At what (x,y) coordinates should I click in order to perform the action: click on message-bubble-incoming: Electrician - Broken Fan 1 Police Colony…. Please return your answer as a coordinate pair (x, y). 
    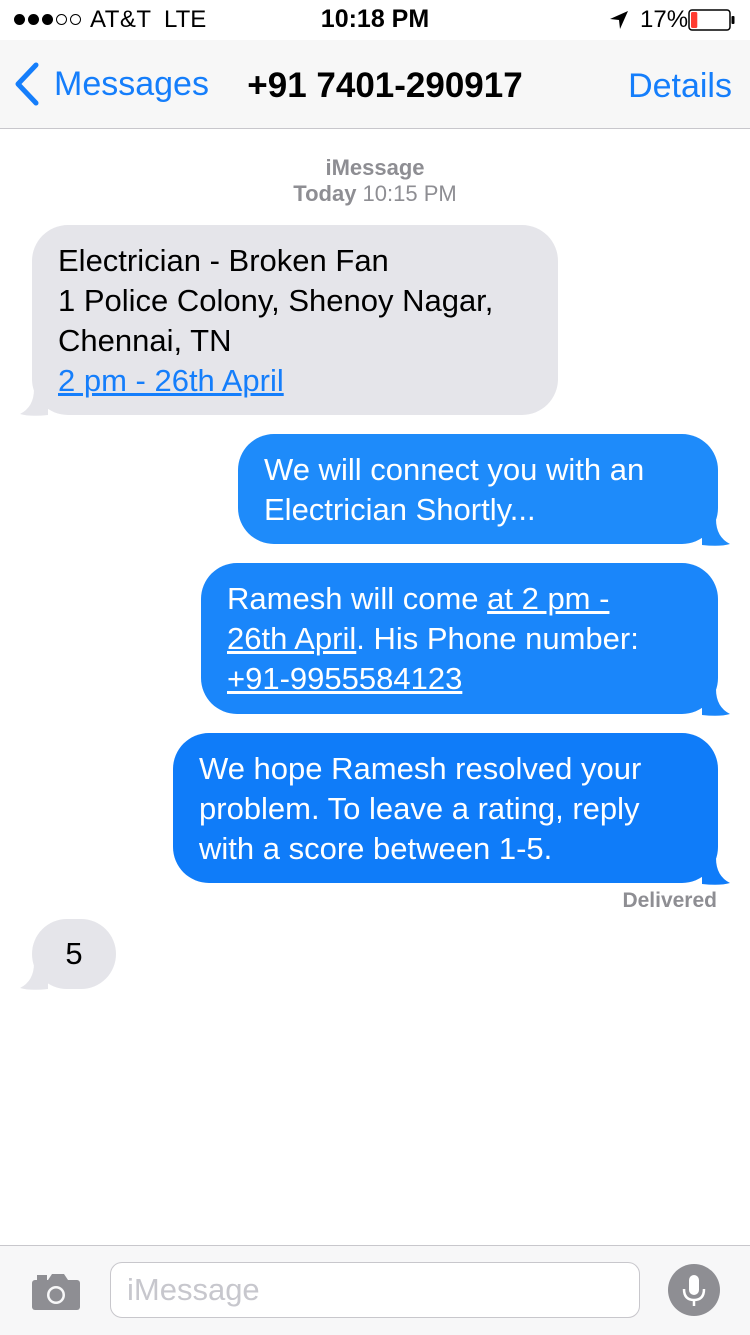
    Looking at the image, I should click on (295, 320).